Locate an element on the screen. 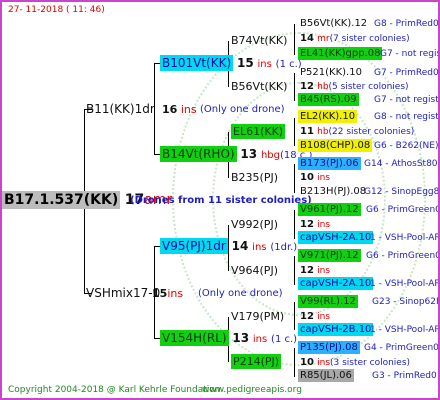  gen1-lower-entry: VSHmix17-0 is located at coordinates (123, 293).